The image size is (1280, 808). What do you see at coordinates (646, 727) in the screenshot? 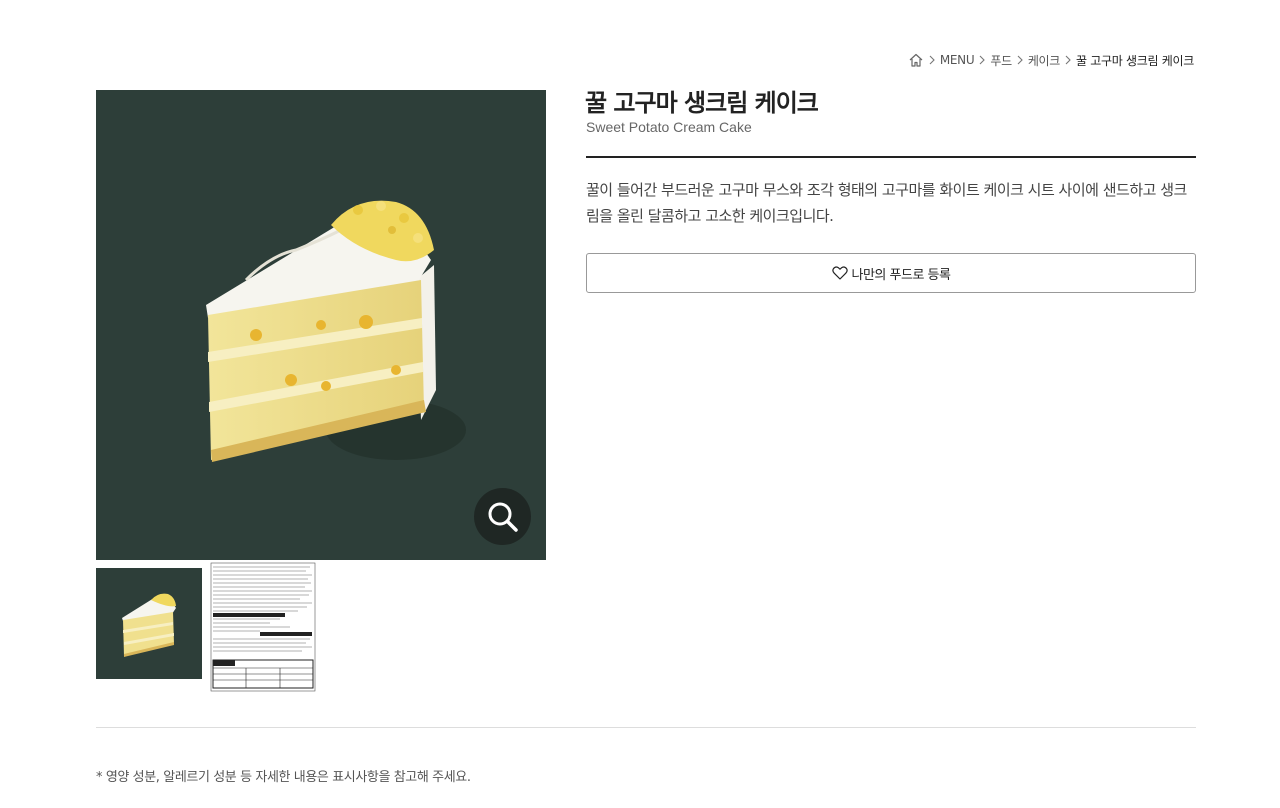
I see `section-divider` at bounding box center [646, 727].